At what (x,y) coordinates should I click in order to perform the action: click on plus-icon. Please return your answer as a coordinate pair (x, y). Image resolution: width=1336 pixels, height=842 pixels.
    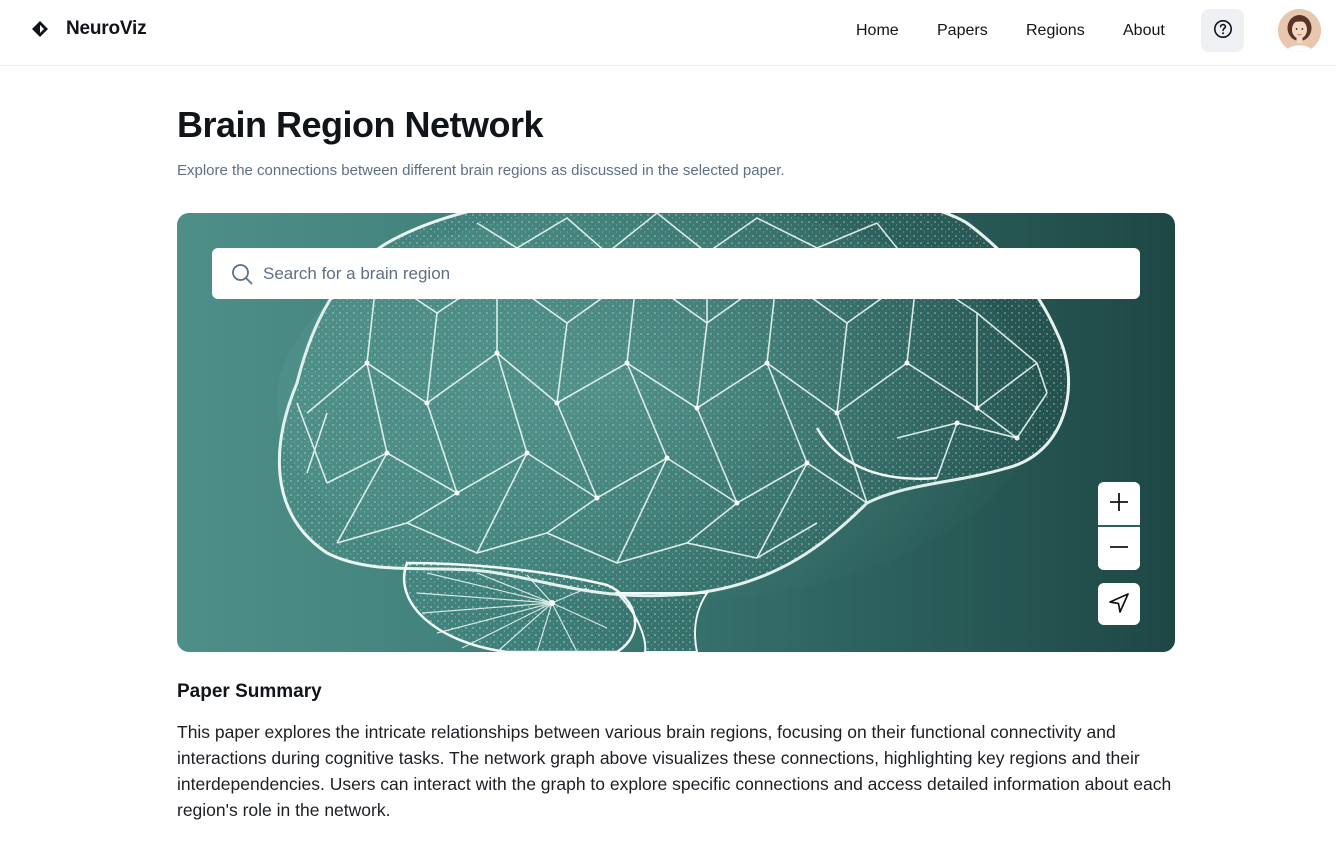
    Looking at the image, I should click on (1119, 503).